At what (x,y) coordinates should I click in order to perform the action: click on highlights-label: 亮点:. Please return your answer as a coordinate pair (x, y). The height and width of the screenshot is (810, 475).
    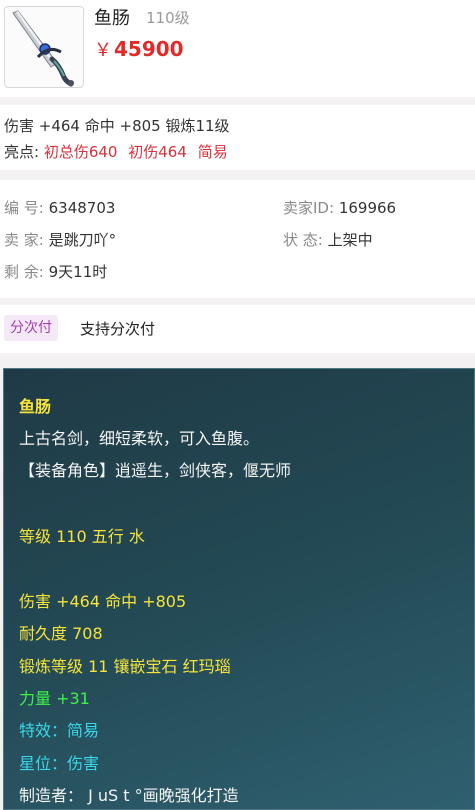
    Looking at the image, I should click on (22, 152).